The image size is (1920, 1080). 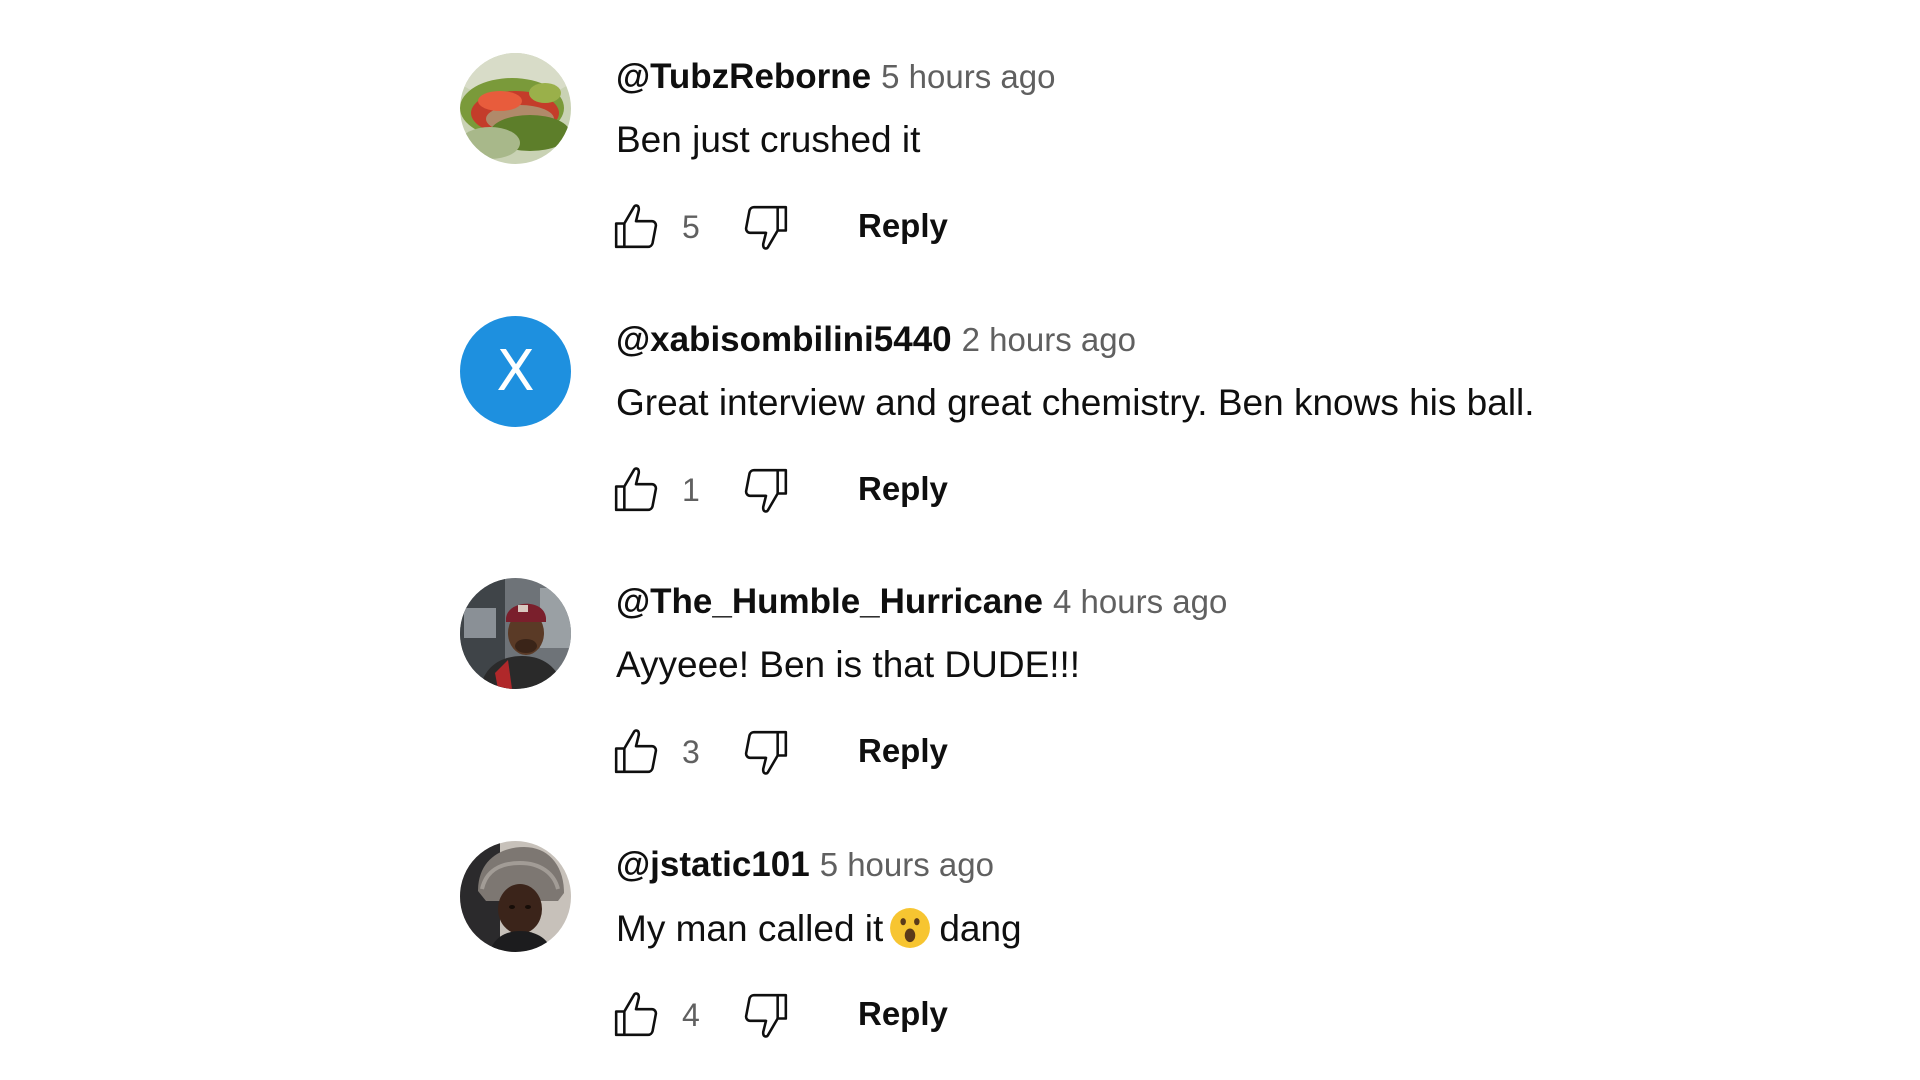 I want to click on comment-text: Ben just crushed it, so click(x=768, y=139).